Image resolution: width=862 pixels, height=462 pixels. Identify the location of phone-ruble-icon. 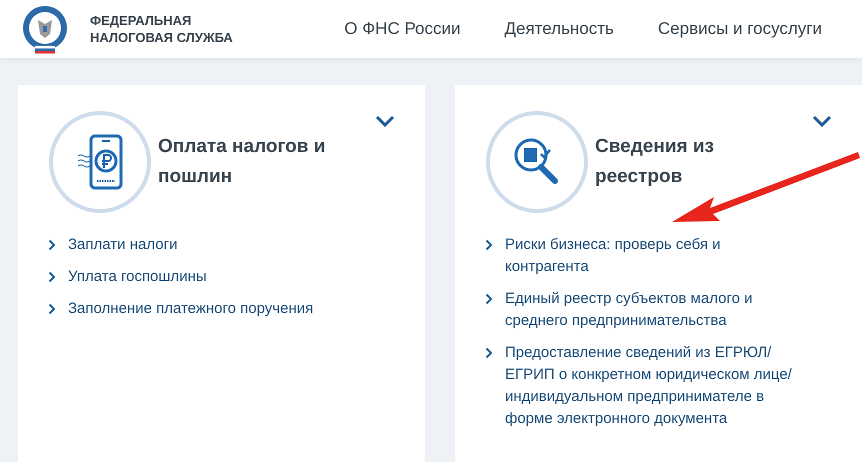
(100, 162).